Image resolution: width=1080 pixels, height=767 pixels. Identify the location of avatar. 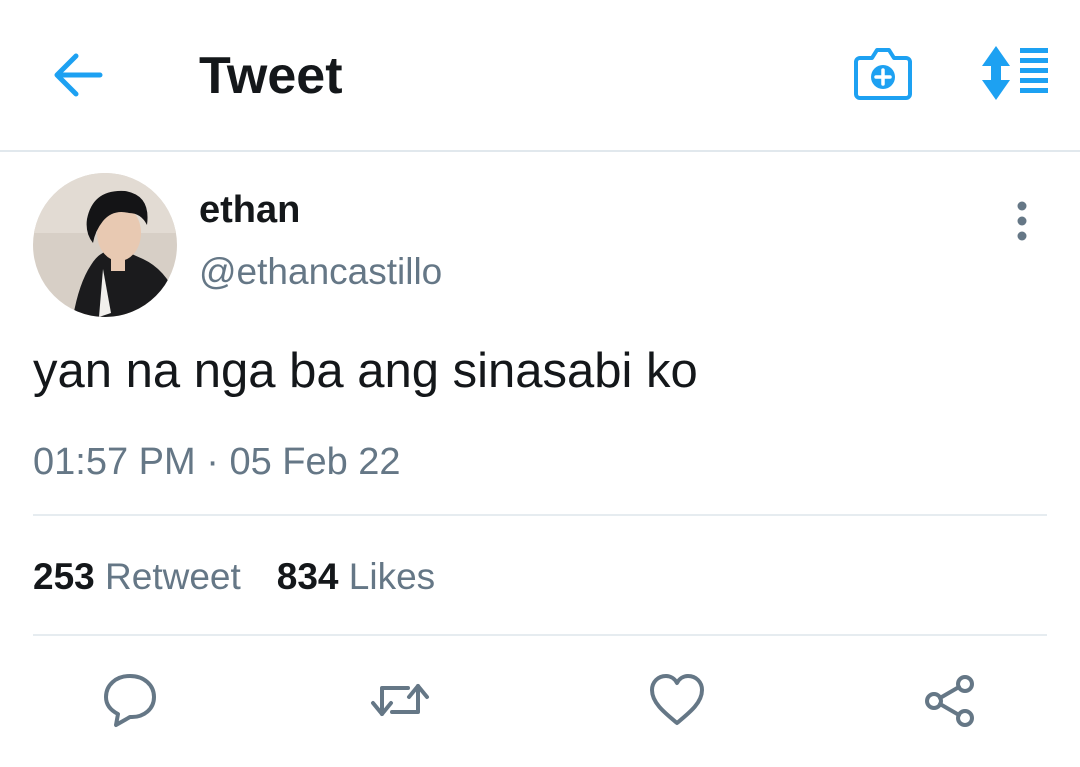
(105, 245).